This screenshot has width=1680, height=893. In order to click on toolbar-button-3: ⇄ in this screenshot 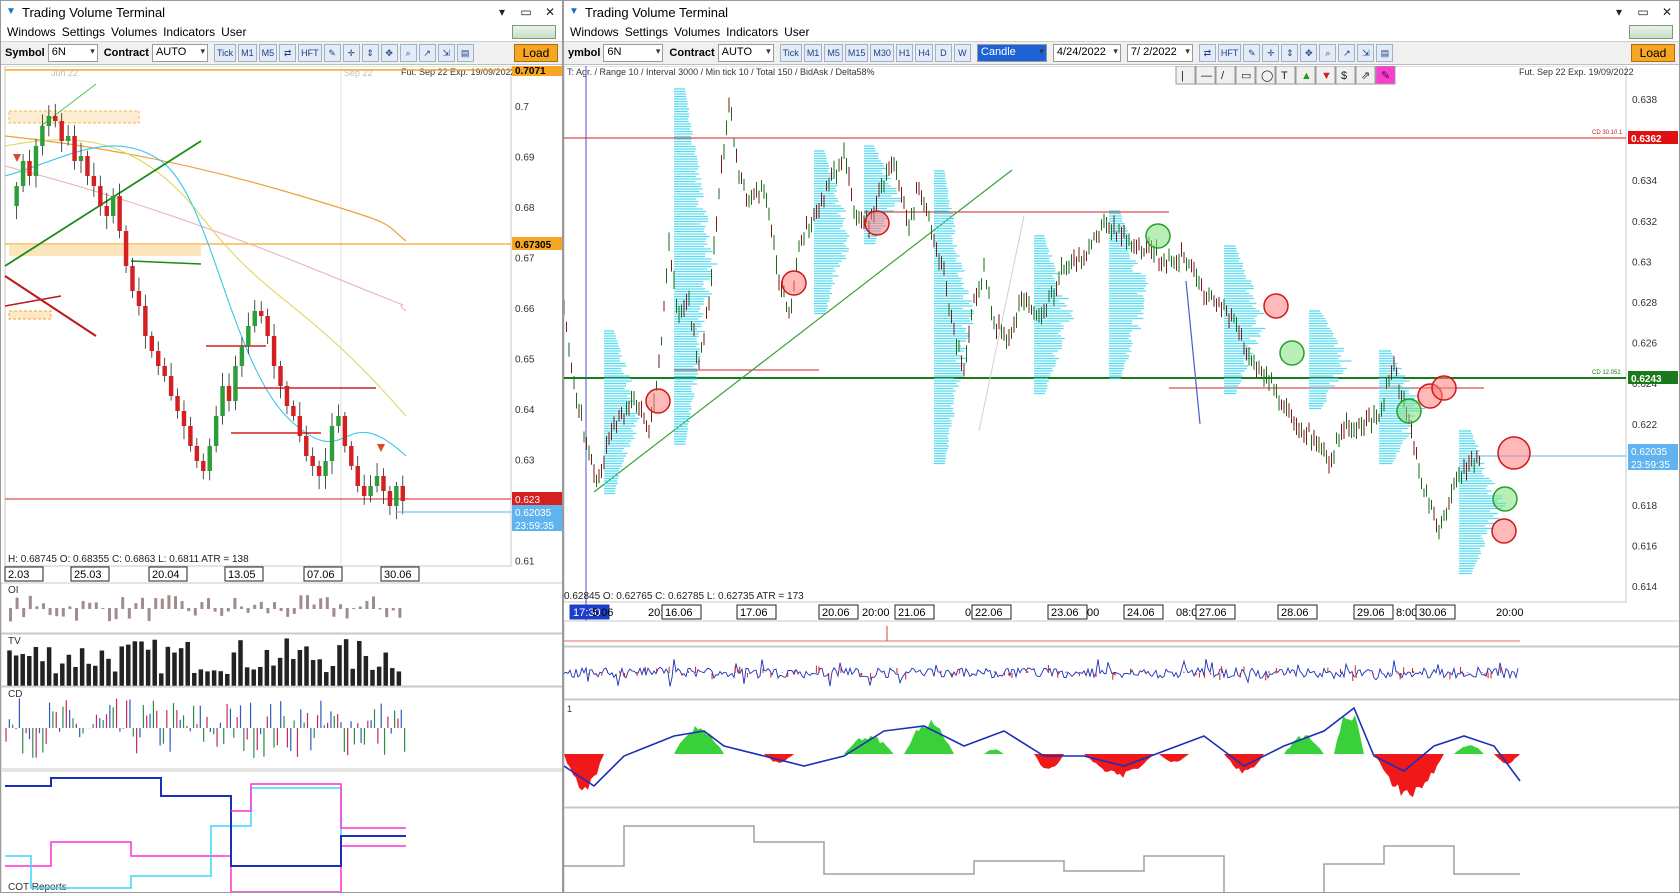, I will do `click(288, 53)`.